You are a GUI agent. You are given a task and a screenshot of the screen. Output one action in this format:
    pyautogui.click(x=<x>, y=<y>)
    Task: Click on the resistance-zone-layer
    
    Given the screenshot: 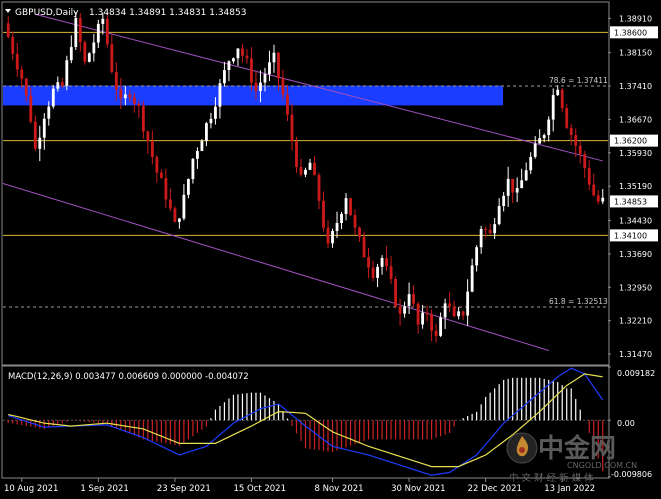 What is the action you would take?
    pyautogui.click(x=253, y=95)
    